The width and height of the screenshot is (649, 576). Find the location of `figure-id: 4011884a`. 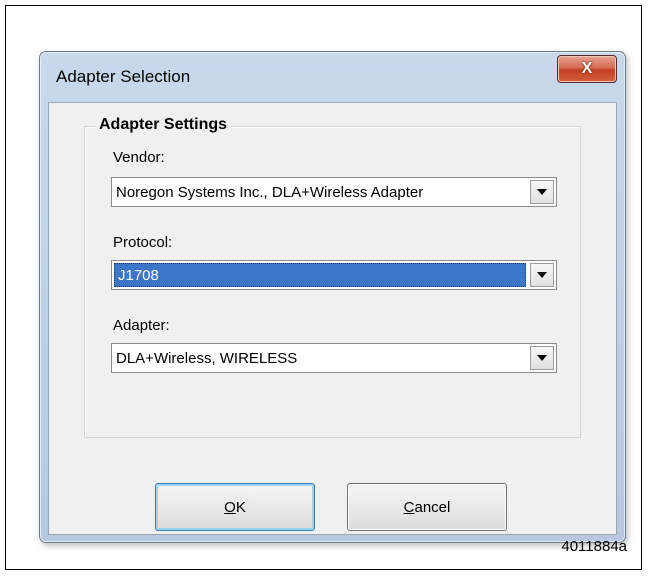

figure-id: 4011884a is located at coordinates (594, 546).